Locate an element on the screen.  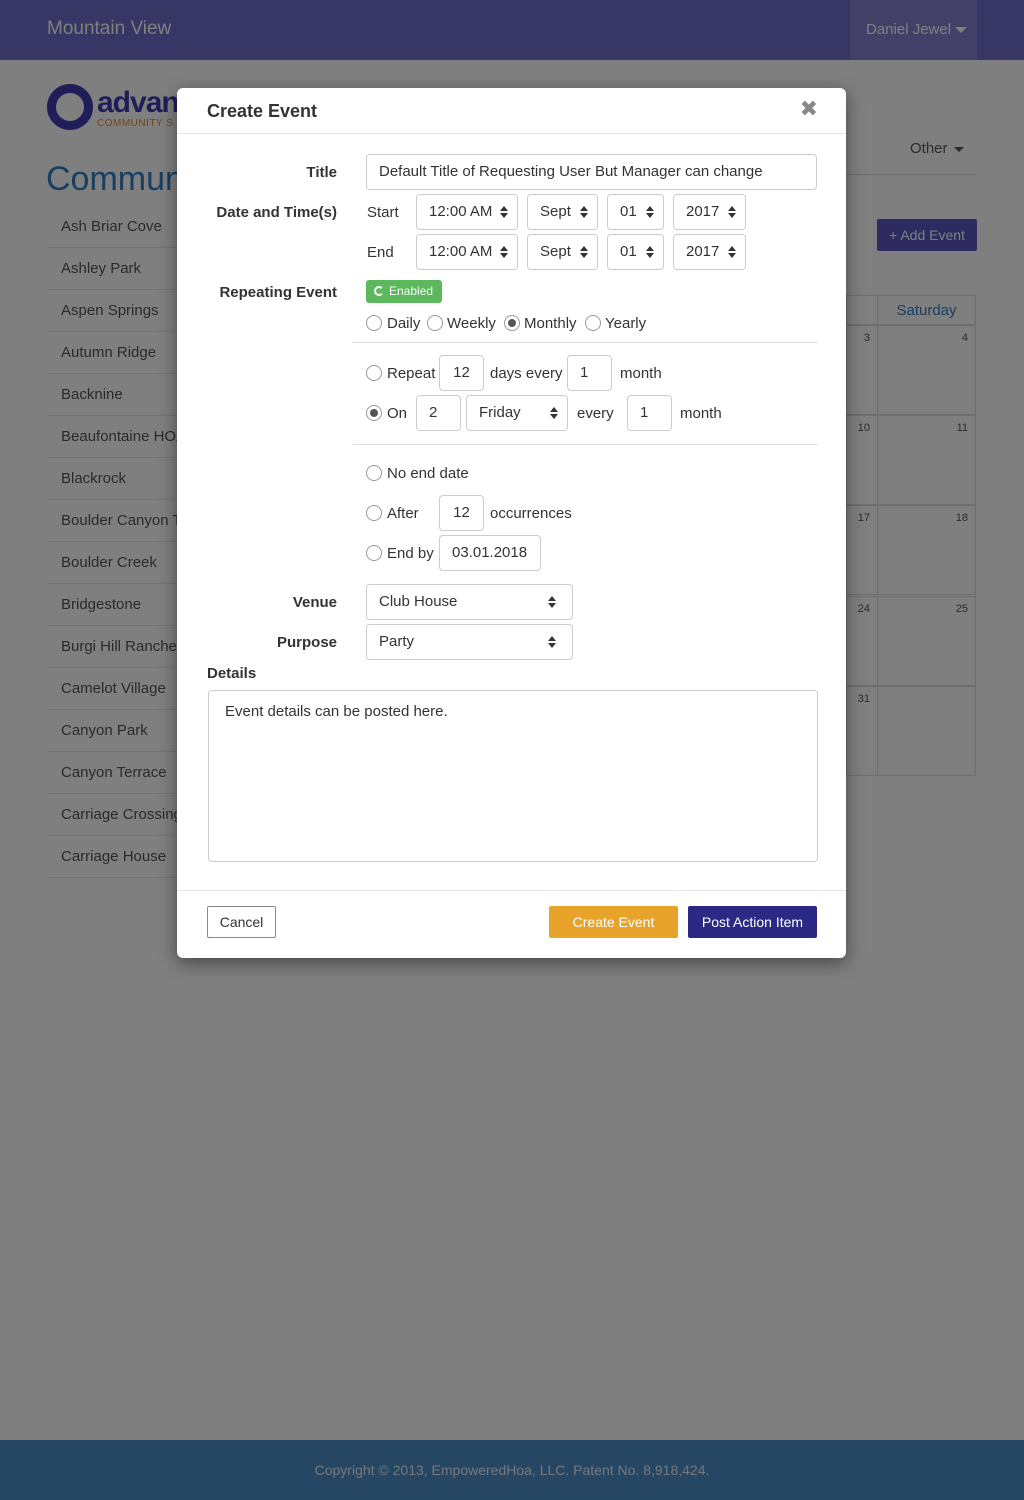
details-label: Details is located at coordinates (232, 673).